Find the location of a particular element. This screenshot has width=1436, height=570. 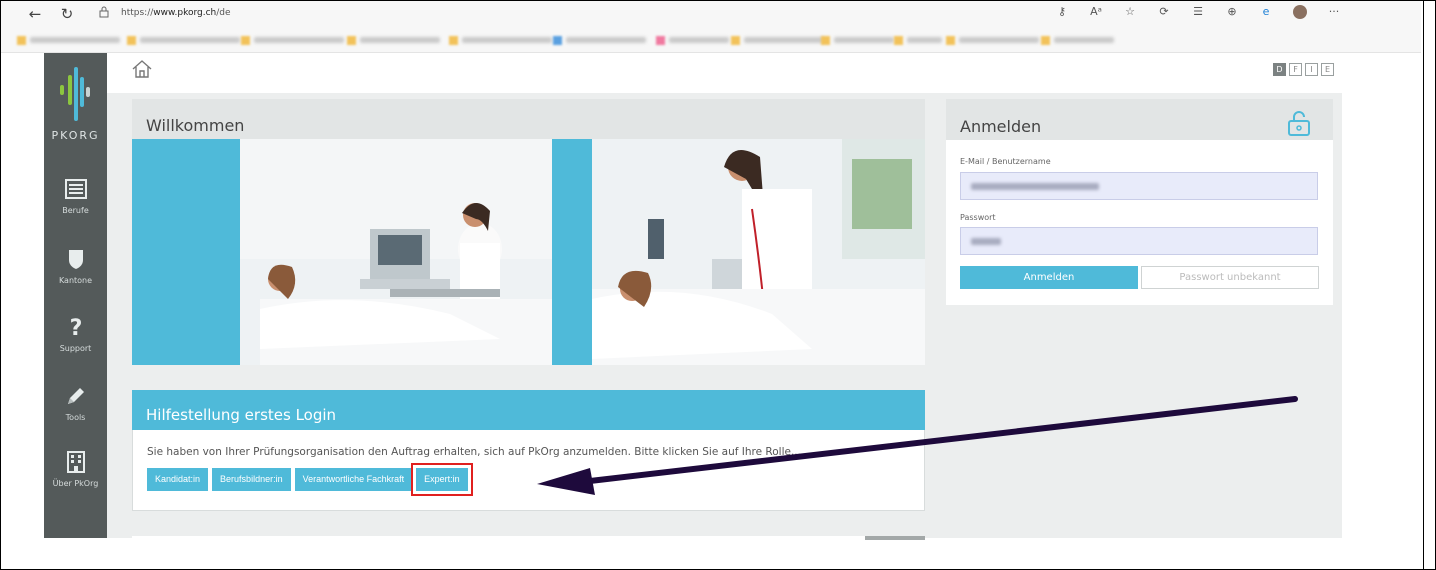

pkorg-logo is located at coordinates (75, 98).